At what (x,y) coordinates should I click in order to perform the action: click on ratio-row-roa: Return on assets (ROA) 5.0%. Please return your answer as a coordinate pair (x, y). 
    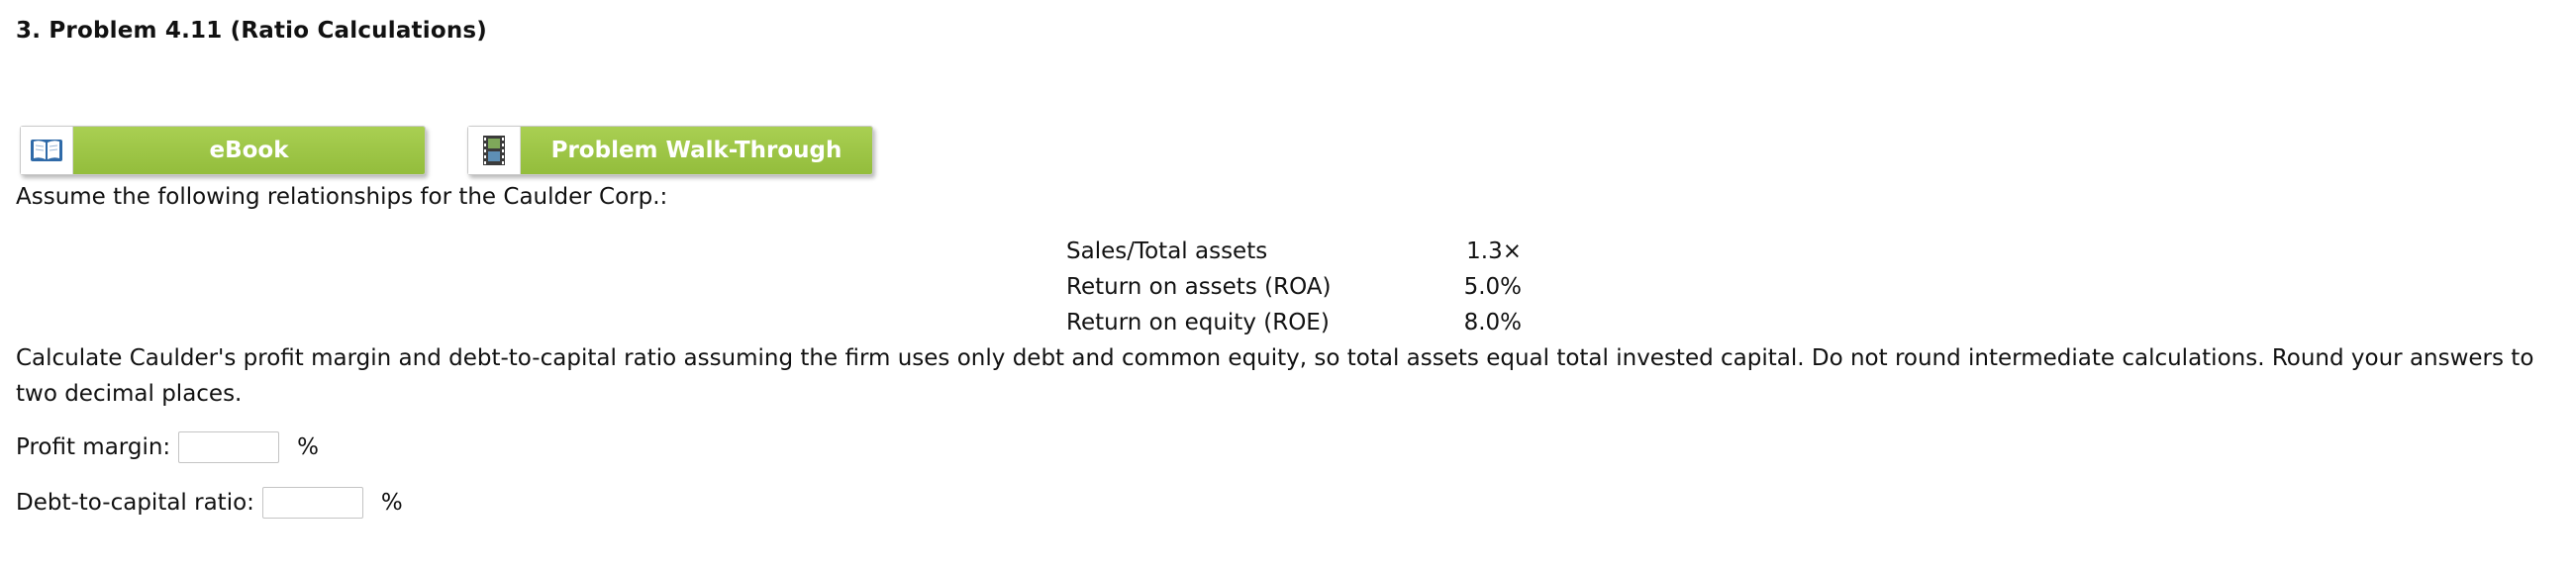
    Looking at the image, I should click on (1294, 287).